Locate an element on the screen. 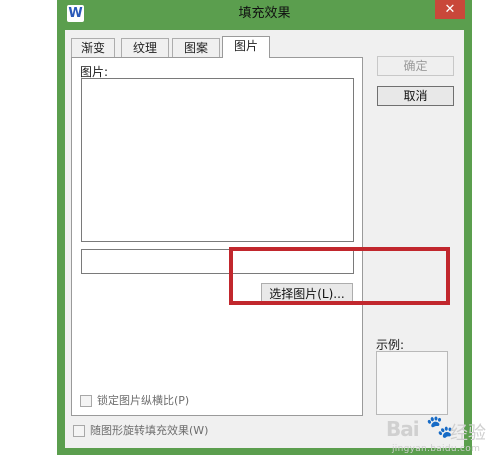 This screenshot has height=471, width=500. ok-button: 确定 is located at coordinates (415, 66).